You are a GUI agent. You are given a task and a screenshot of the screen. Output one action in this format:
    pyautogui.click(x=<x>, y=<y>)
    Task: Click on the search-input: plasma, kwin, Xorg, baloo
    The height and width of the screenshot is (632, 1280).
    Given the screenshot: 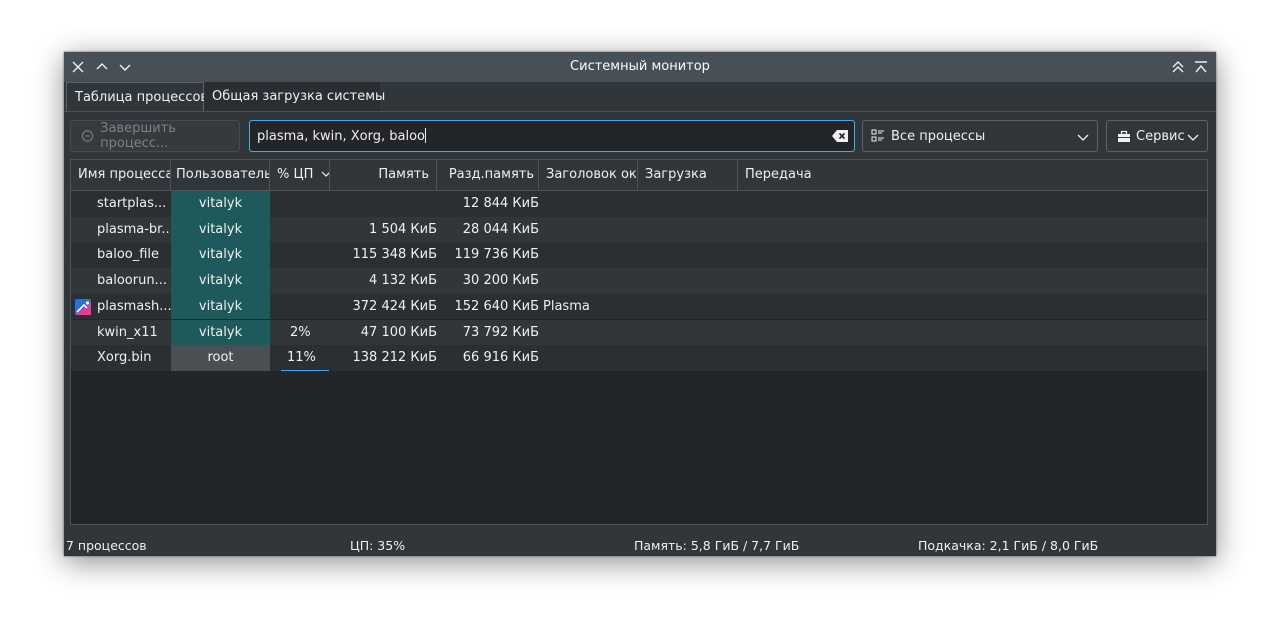 What is the action you would take?
    pyautogui.click(x=552, y=136)
    